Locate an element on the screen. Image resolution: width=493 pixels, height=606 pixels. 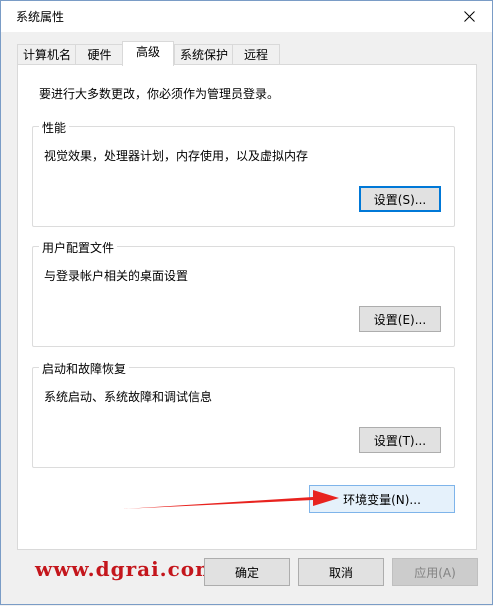
tab-hardware: 硬件 is located at coordinates (99, 54).